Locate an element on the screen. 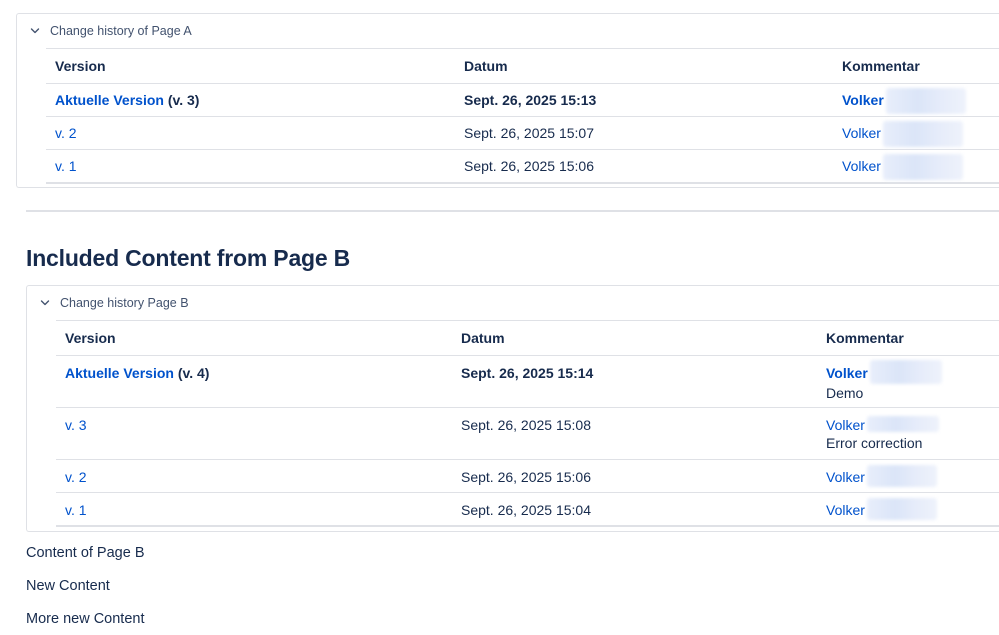 Image resolution: width=999 pixels, height=635 pixels. version-date: Sept. 26, 2025 15:04 is located at coordinates (634, 509).